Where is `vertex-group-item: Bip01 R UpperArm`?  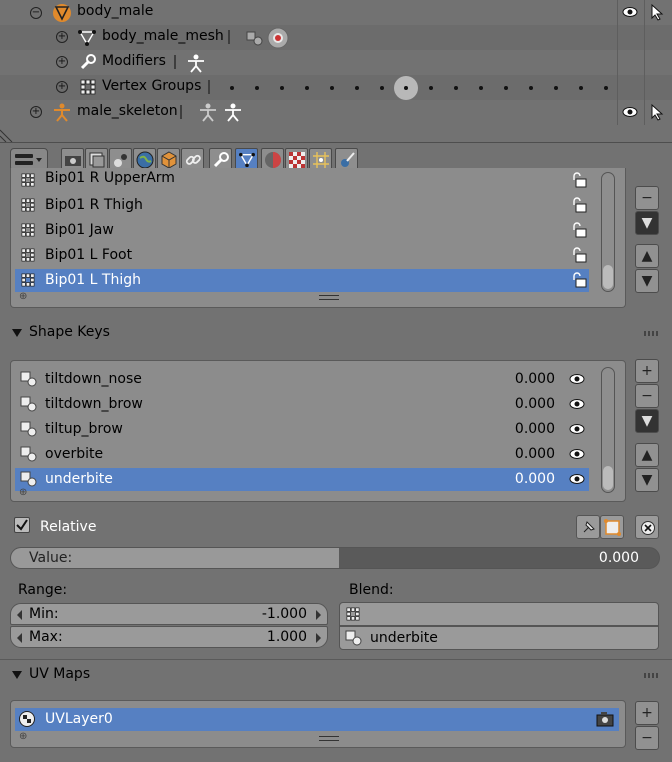 vertex-group-item: Bip01 R UpperArm is located at coordinates (302, 180).